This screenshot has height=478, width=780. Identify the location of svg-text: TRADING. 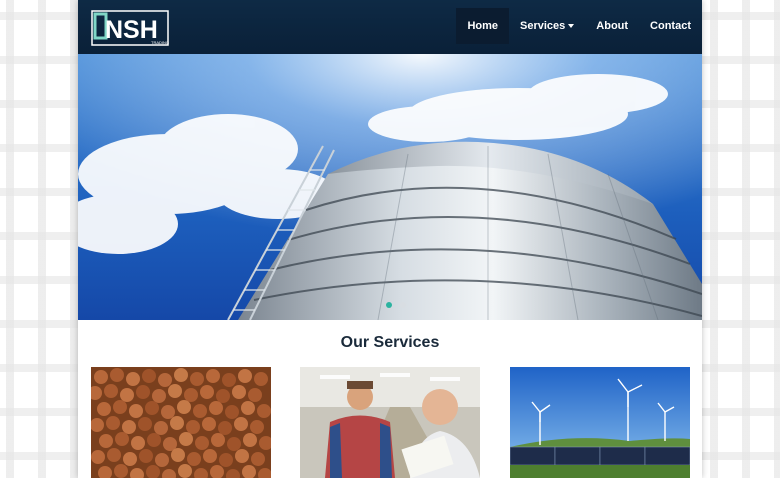
(160, 42).